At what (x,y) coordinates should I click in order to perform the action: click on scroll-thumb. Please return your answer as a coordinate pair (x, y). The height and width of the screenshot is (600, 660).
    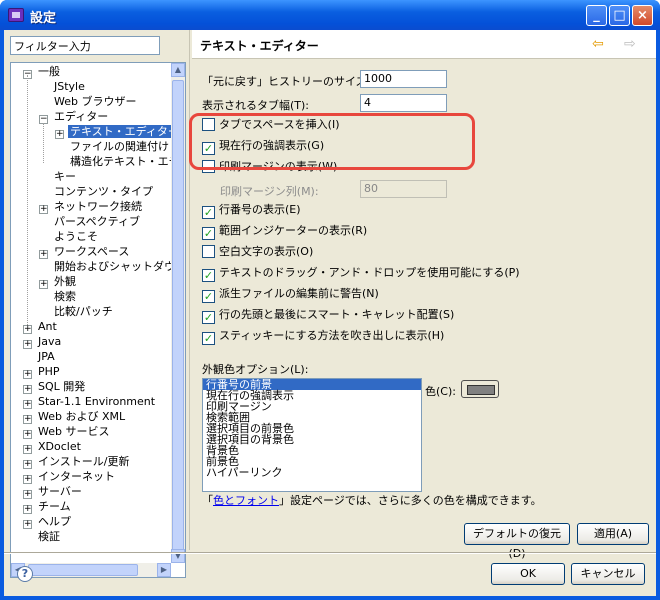
    Looking at the image, I should click on (178, 319).